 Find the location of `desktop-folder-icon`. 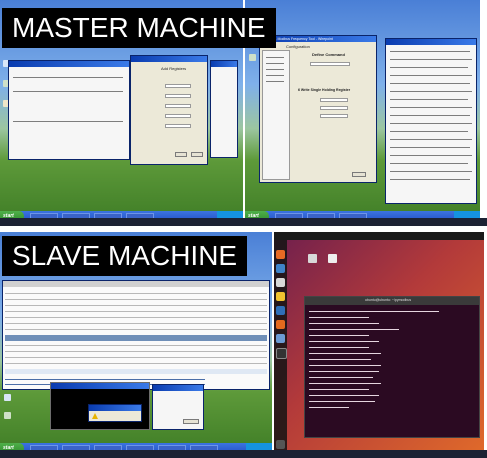

desktop-folder-icon is located at coordinates (312, 258).